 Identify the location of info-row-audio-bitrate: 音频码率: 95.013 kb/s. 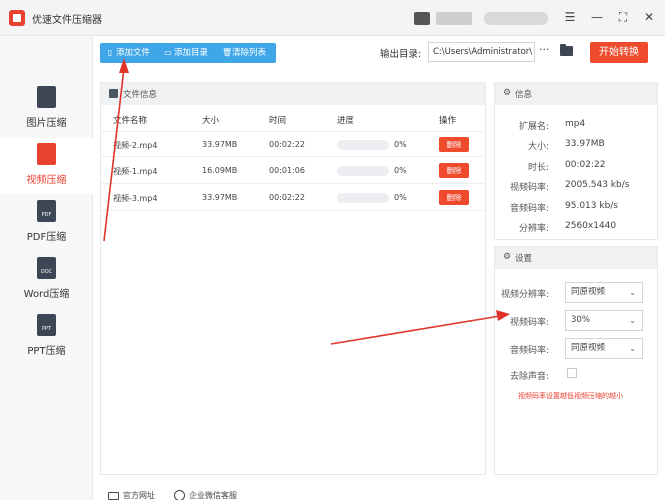
(576, 208).